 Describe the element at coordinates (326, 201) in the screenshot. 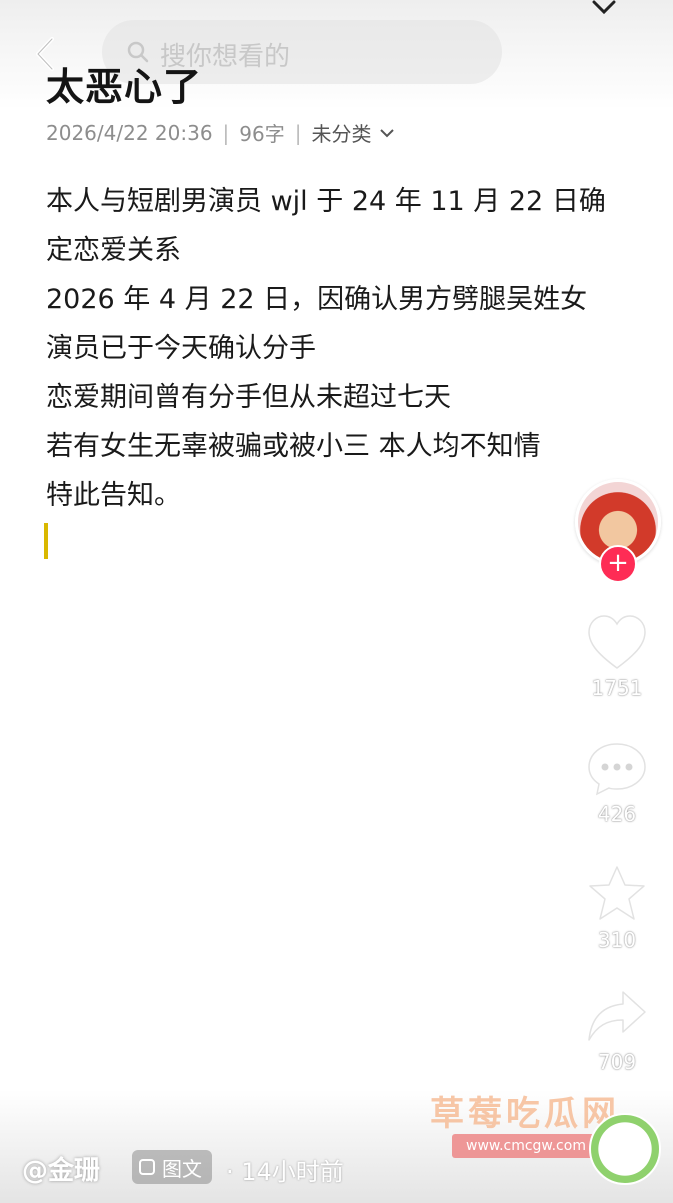

I see `body-line: 本人与短剧男演员 wjl 于 24 年 11 月 22 日确` at that location.